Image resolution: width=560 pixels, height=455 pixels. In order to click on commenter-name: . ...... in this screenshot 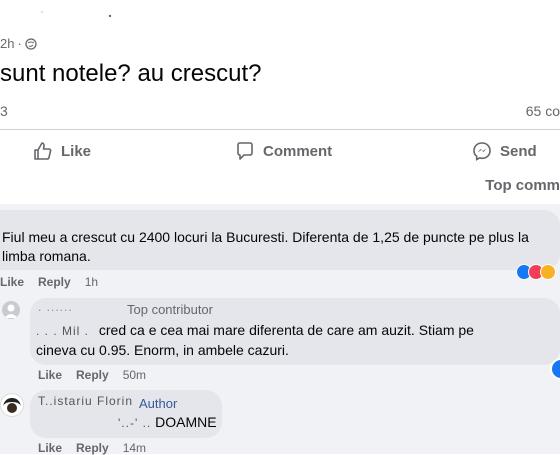, I will do `click(55, 307)`.